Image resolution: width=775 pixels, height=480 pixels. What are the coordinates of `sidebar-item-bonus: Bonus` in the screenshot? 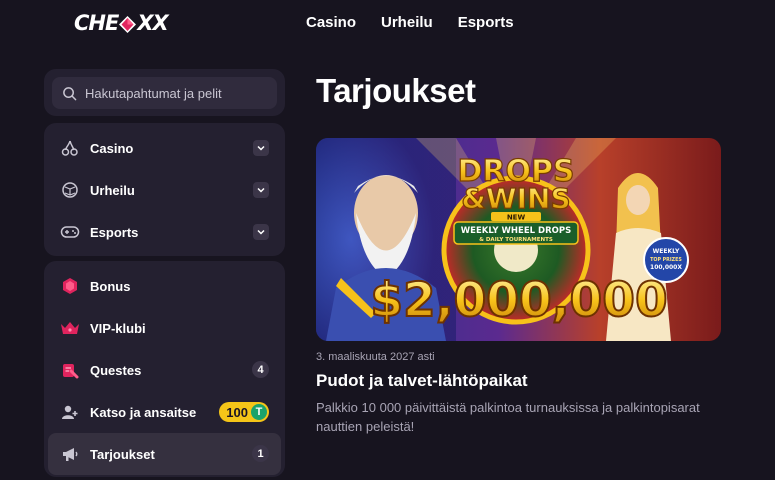 It's located at (164, 286).